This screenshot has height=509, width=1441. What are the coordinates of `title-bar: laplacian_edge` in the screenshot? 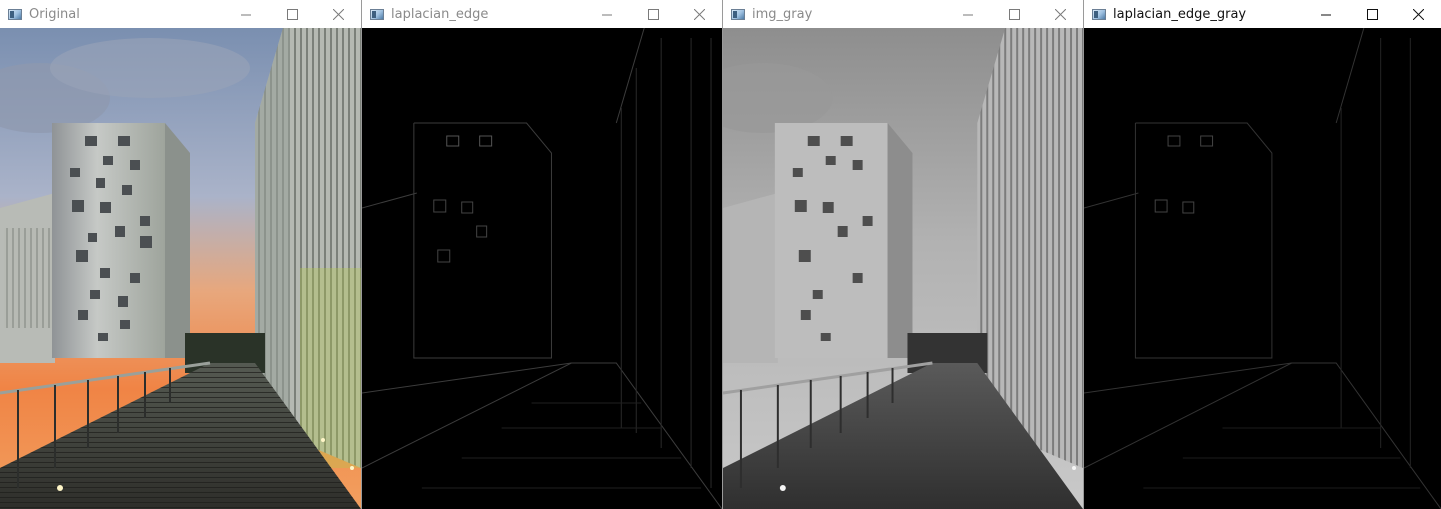 It's located at (542, 14).